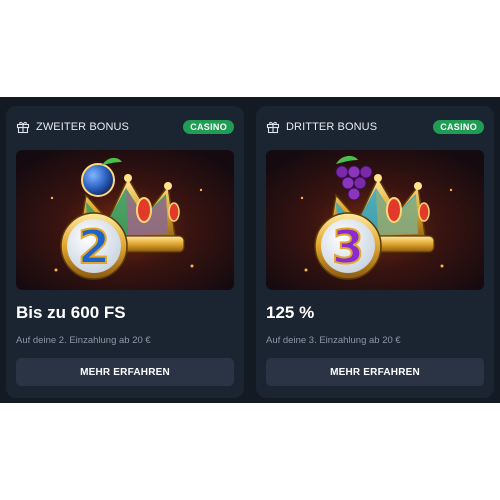 The height and width of the screenshot is (500, 500). What do you see at coordinates (348, 247) in the screenshot?
I see `bonus-number: 3` at bounding box center [348, 247].